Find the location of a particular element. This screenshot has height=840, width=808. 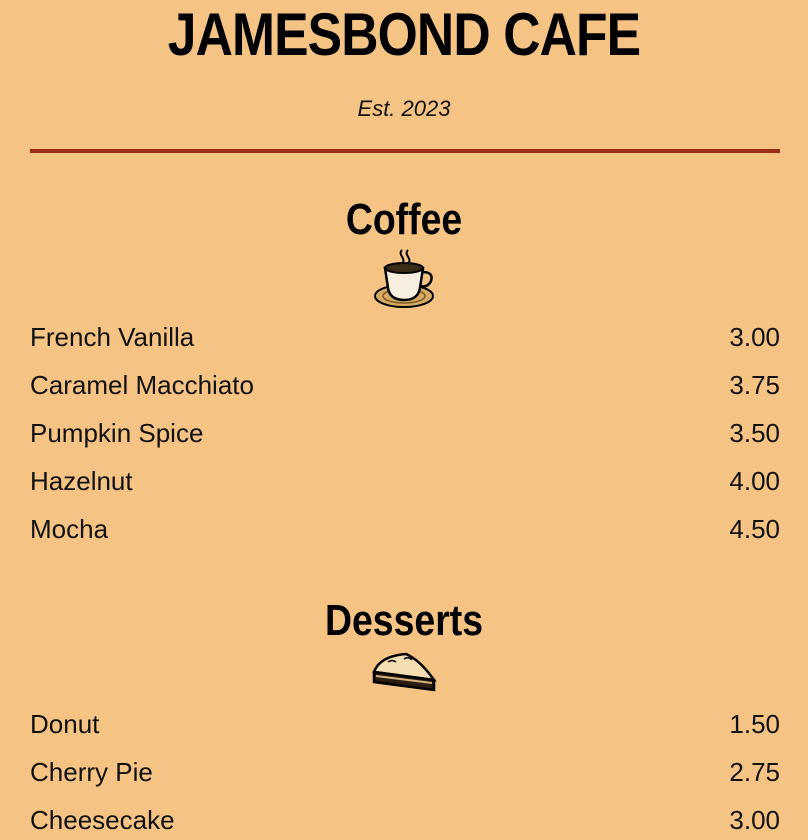

item-name: Cherry Pie is located at coordinates (91, 772).